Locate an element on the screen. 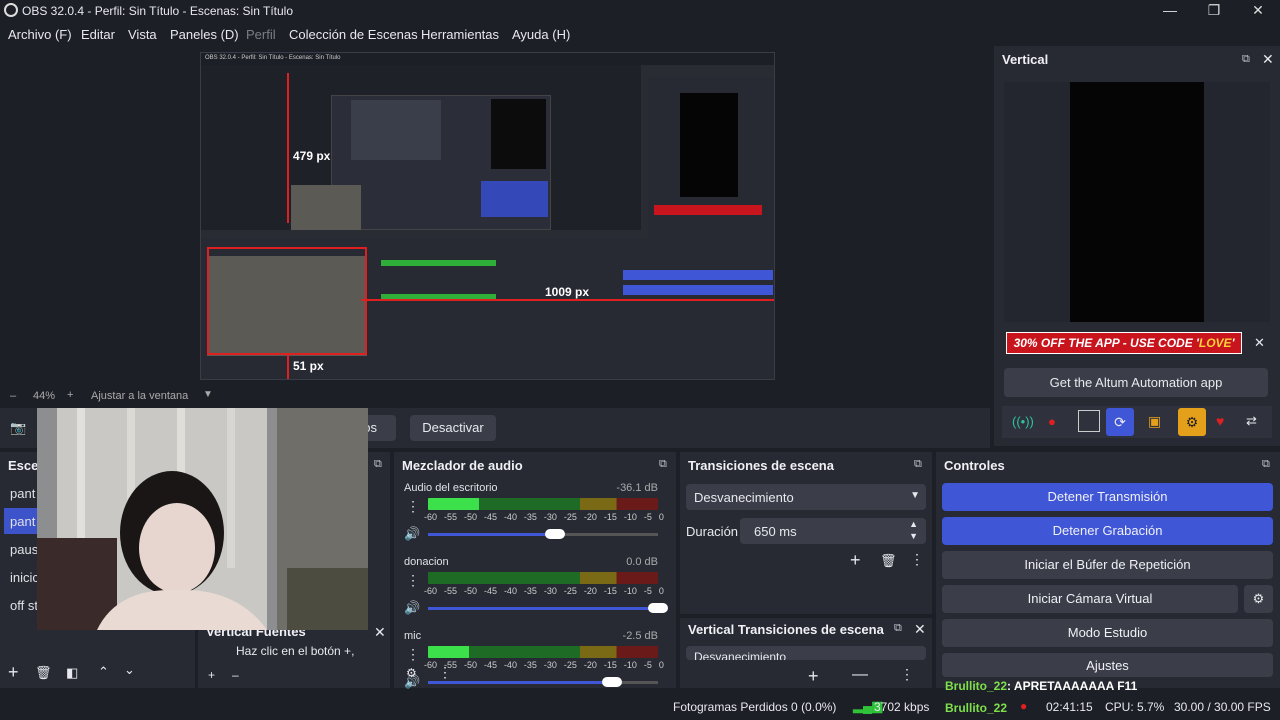 The width and height of the screenshot is (1280, 720). scale-tick: -10 is located at coordinates (630, 665).